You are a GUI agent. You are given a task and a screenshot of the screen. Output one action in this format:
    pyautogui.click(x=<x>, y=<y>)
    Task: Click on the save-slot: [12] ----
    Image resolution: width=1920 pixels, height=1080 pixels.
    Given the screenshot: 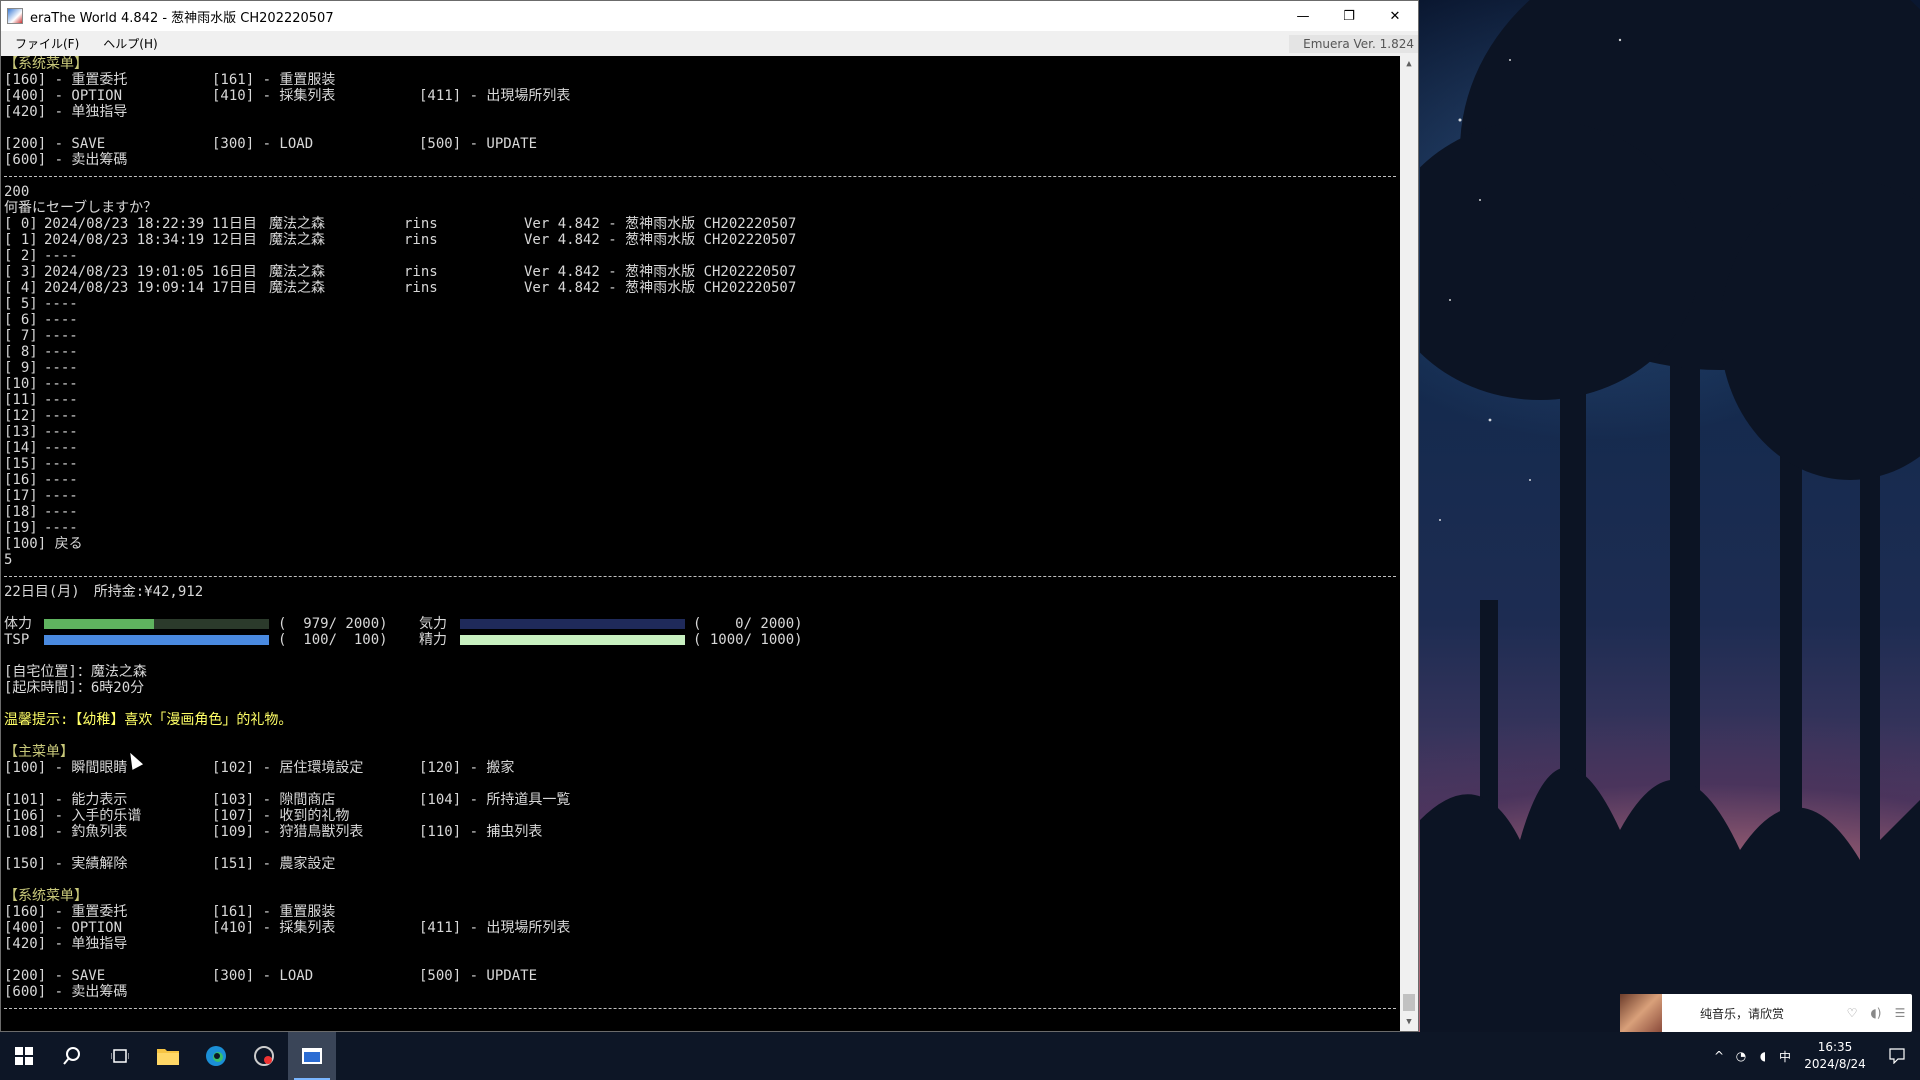 What is the action you would take?
    pyautogui.click(x=700, y=416)
    